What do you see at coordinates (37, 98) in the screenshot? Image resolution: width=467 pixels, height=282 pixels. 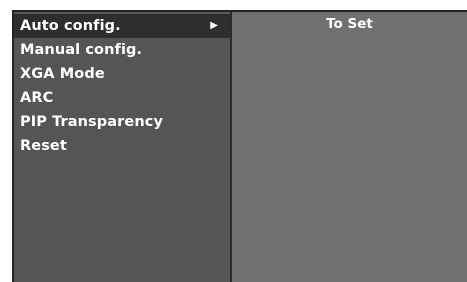 I see `menu-item-label: ARC` at bounding box center [37, 98].